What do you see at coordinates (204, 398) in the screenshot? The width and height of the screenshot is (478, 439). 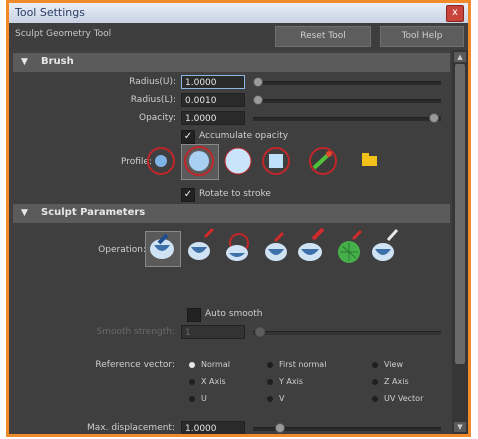 I see `reference-u-label: U` at bounding box center [204, 398].